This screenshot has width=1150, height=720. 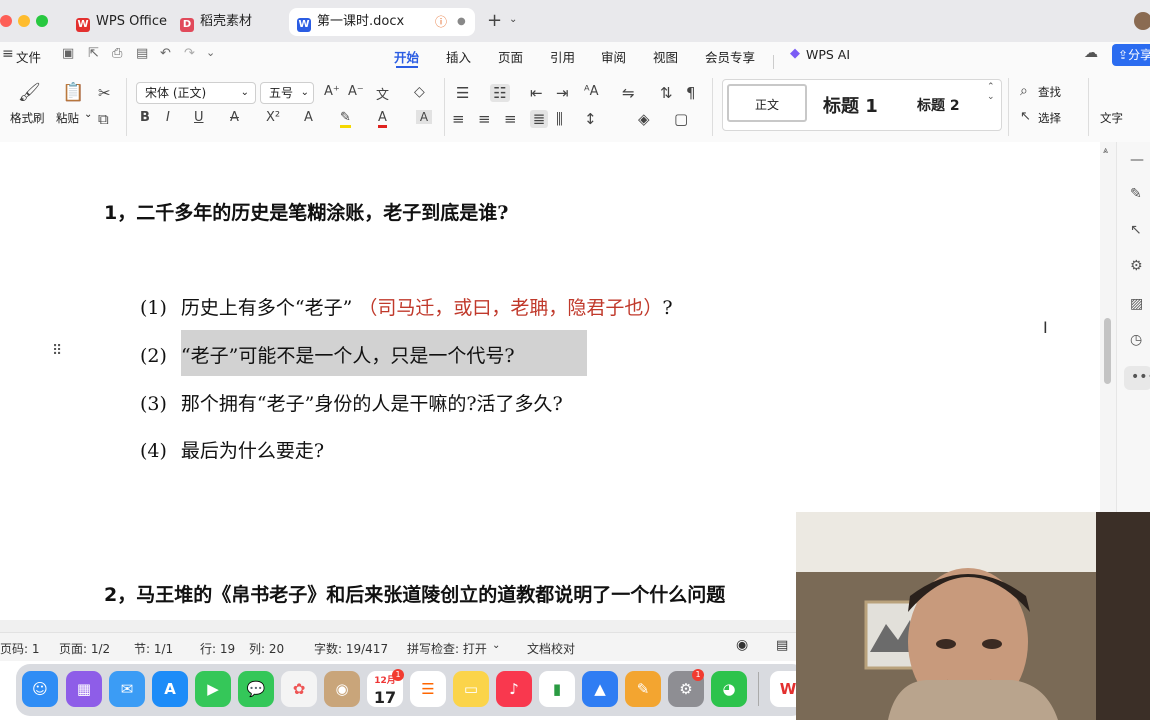 What do you see at coordinates (1142, 21) in the screenshot?
I see `avatar` at bounding box center [1142, 21].